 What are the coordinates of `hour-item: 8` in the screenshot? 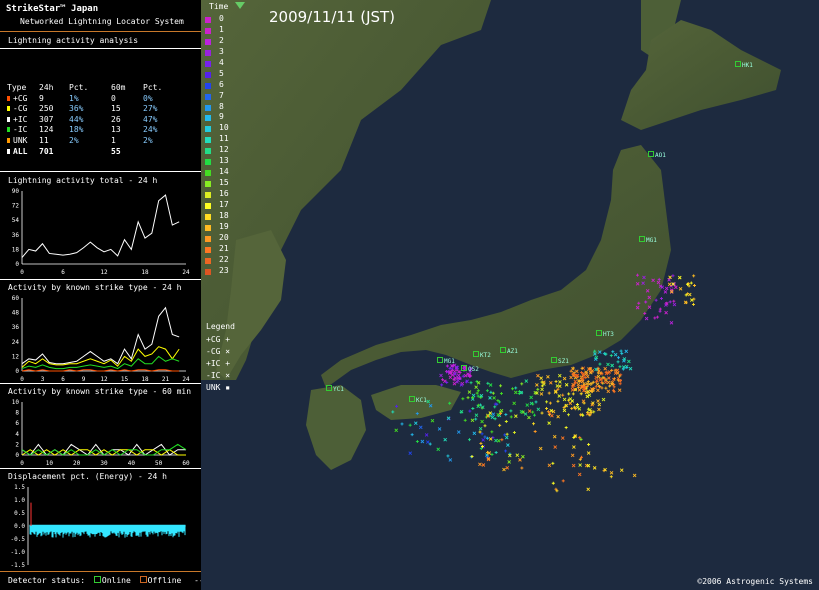 It's located at (215, 107).